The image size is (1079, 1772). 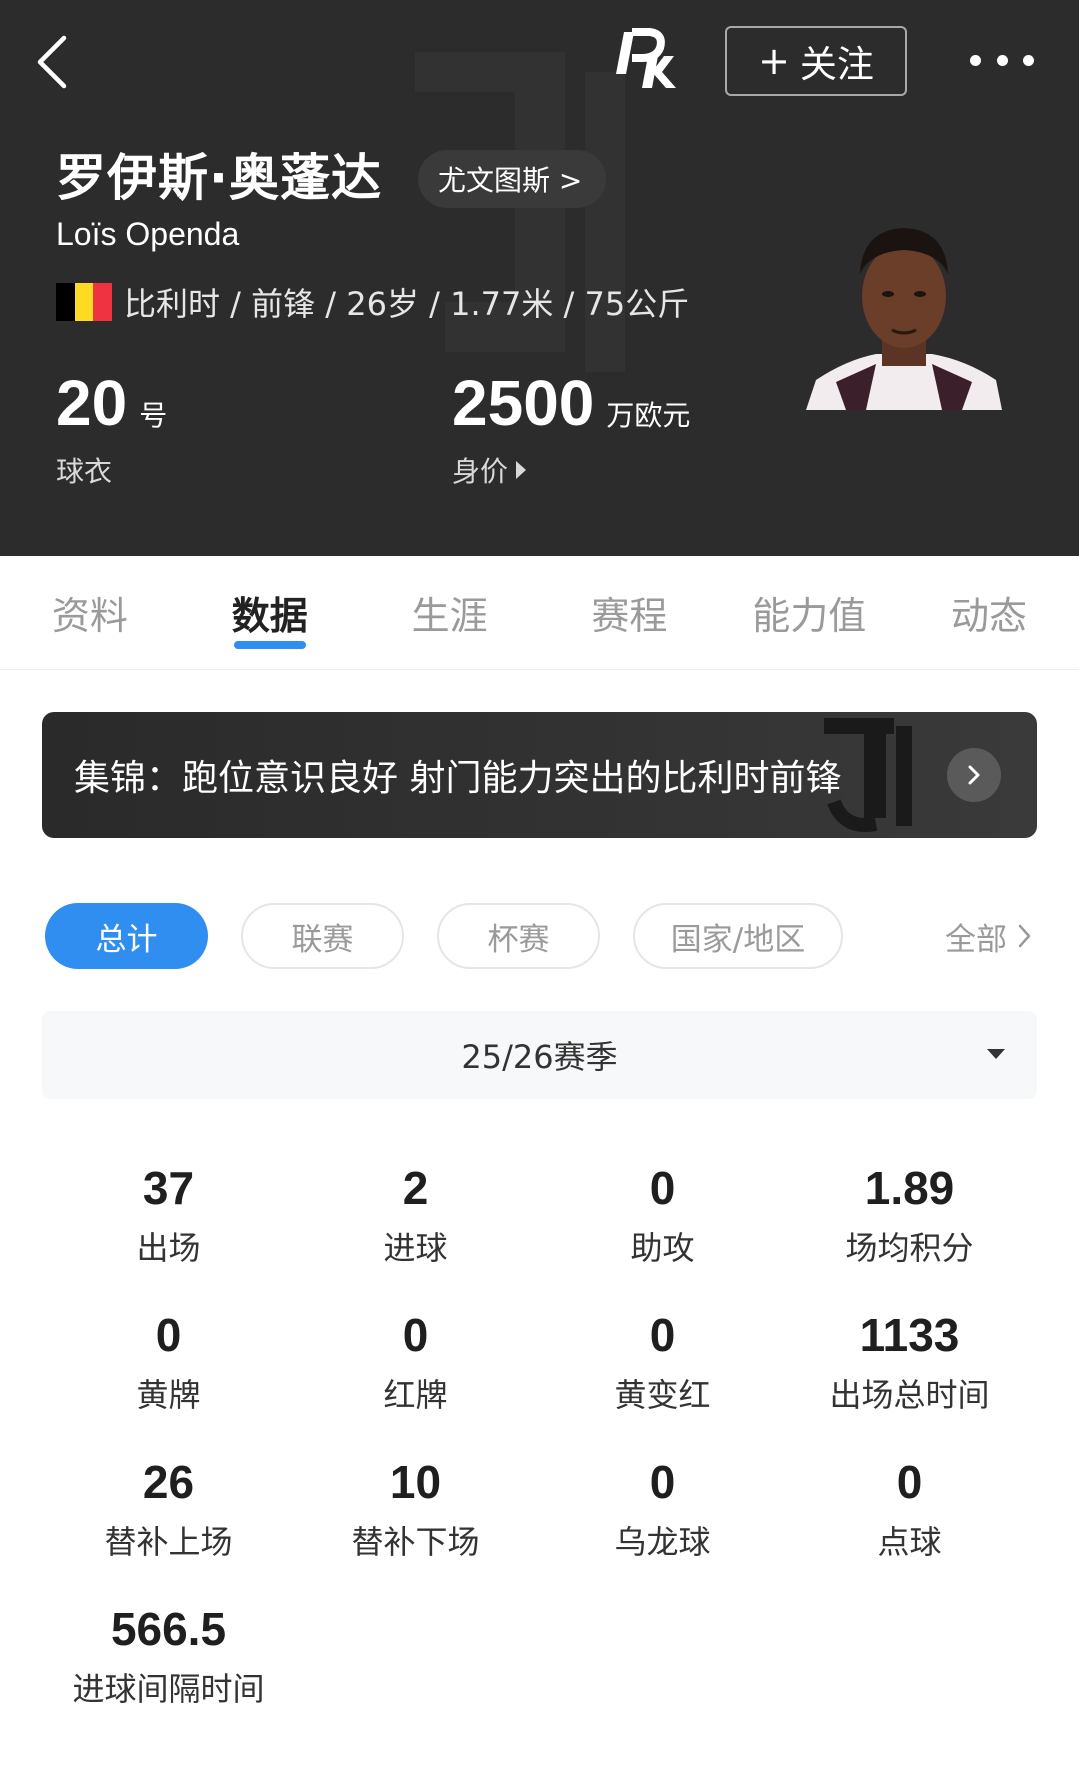 I want to click on club-link: 尤文图斯 >, so click(x=512, y=179).